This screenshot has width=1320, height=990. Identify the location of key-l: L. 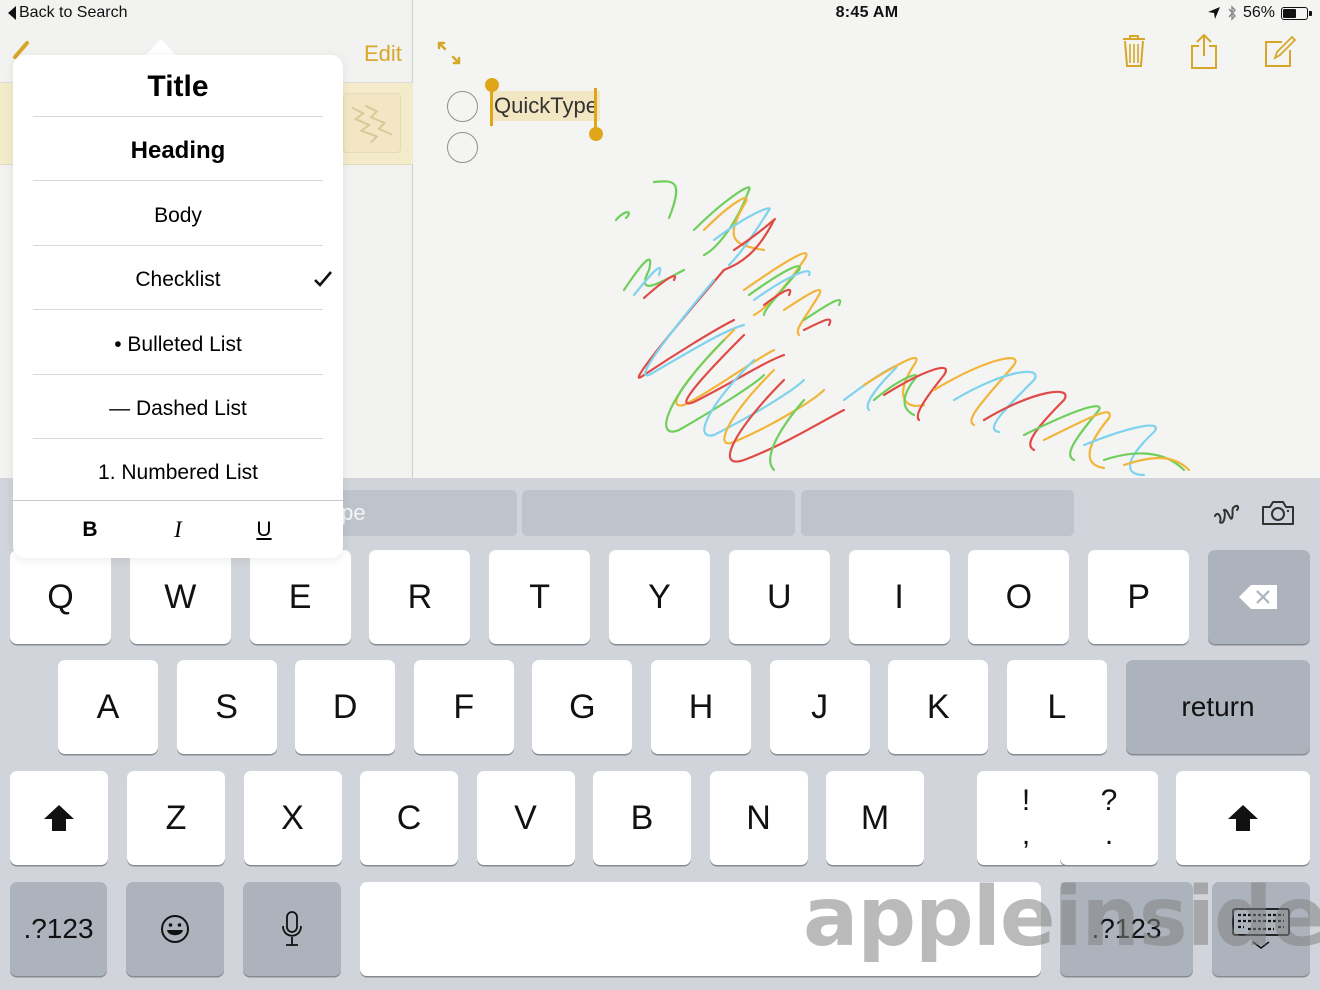
(1056, 707).